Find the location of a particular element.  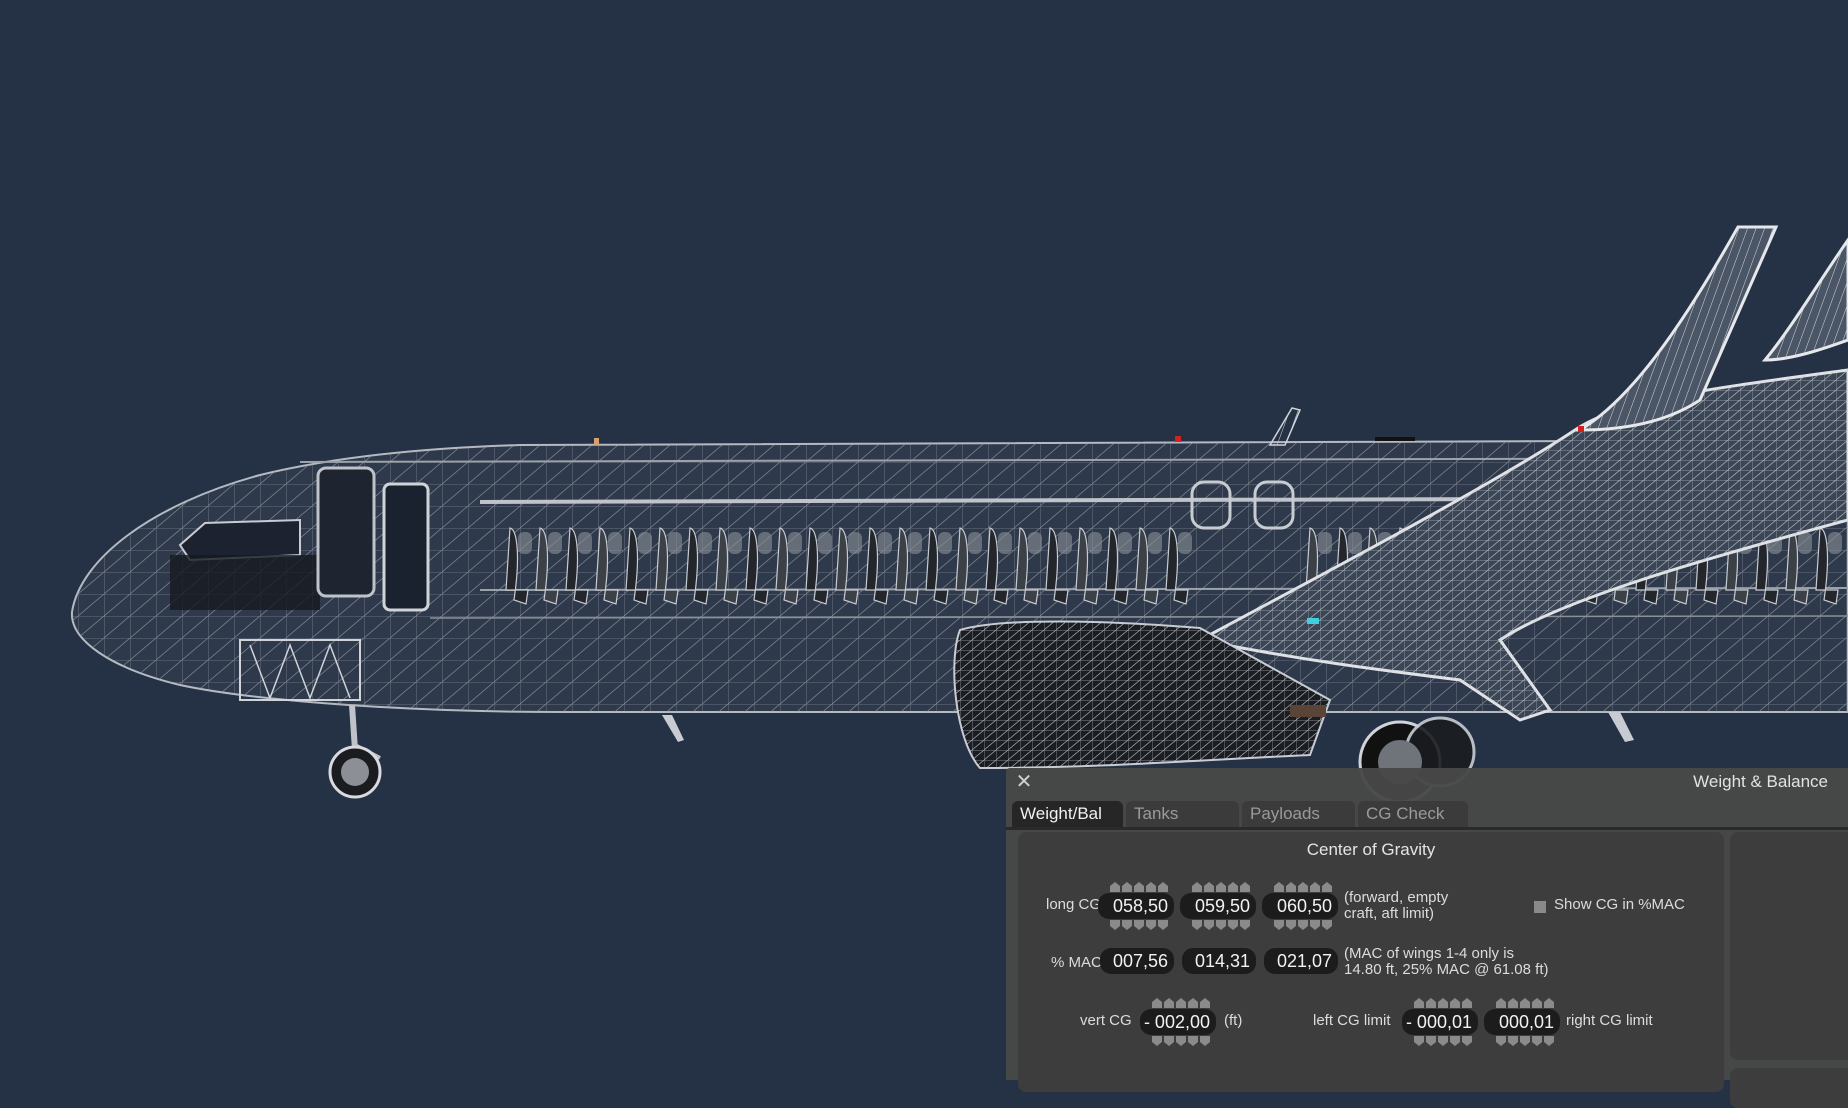

long-cg-aft-stepper: 060,50 is located at coordinates (1300, 906).